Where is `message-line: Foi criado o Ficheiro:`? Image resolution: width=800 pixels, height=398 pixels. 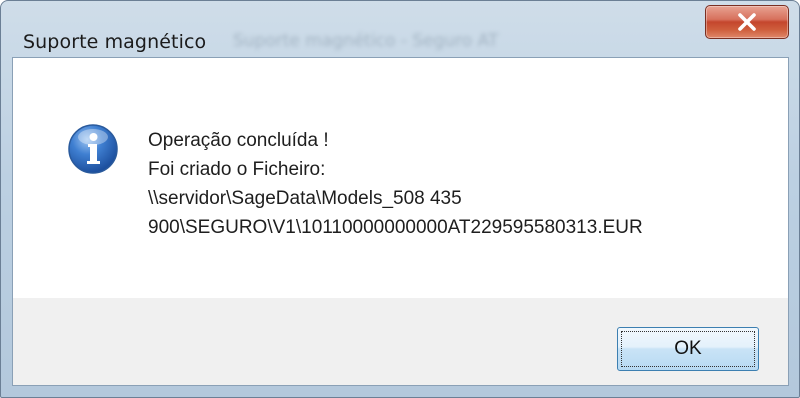 message-line: Foi criado o Ficheiro: is located at coordinates (237, 169).